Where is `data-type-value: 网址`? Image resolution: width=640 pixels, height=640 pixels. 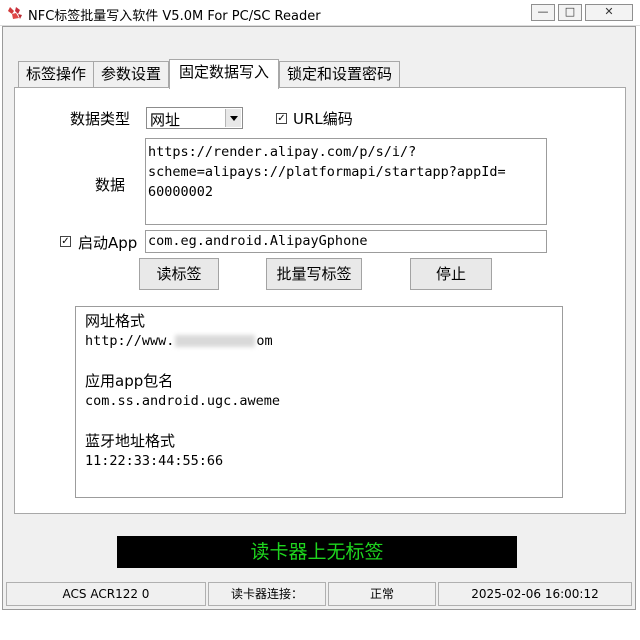
data-type-value: 网址 is located at coordinates (165, 120).